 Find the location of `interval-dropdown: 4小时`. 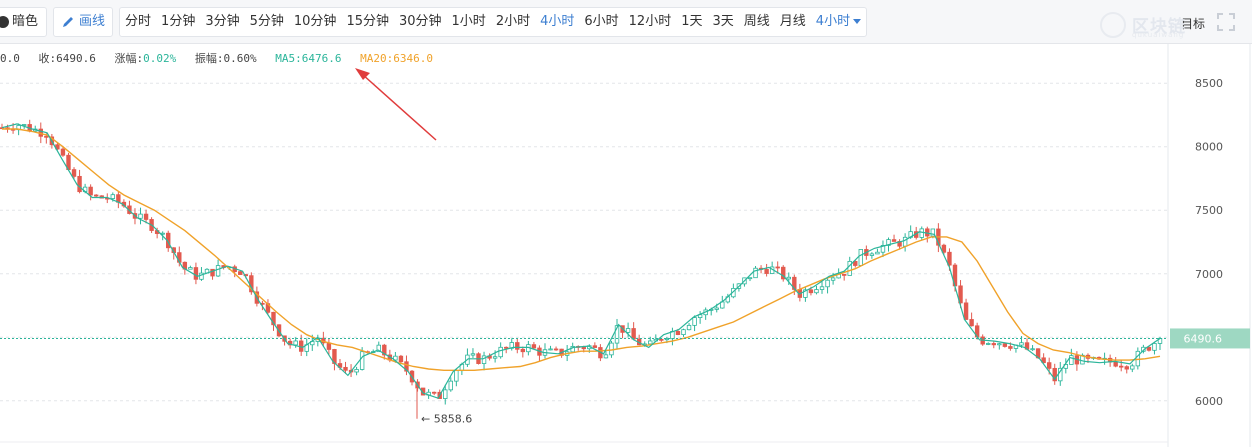

interval-dropdown: 4小时 is located at coordinates (838, 22).